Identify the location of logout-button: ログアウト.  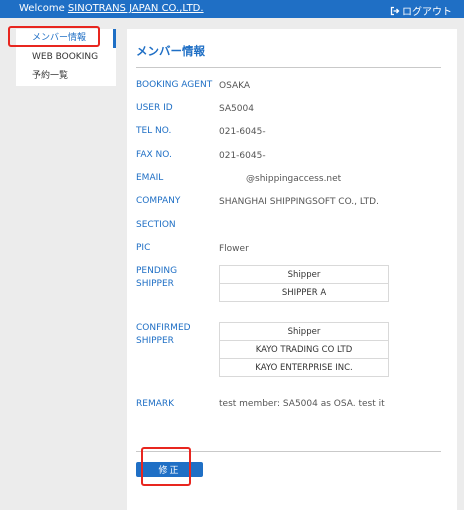
(421, 10).